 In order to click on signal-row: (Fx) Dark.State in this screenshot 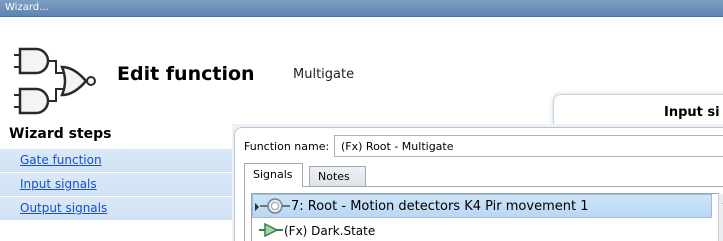, I will do `click(482, 230)`.